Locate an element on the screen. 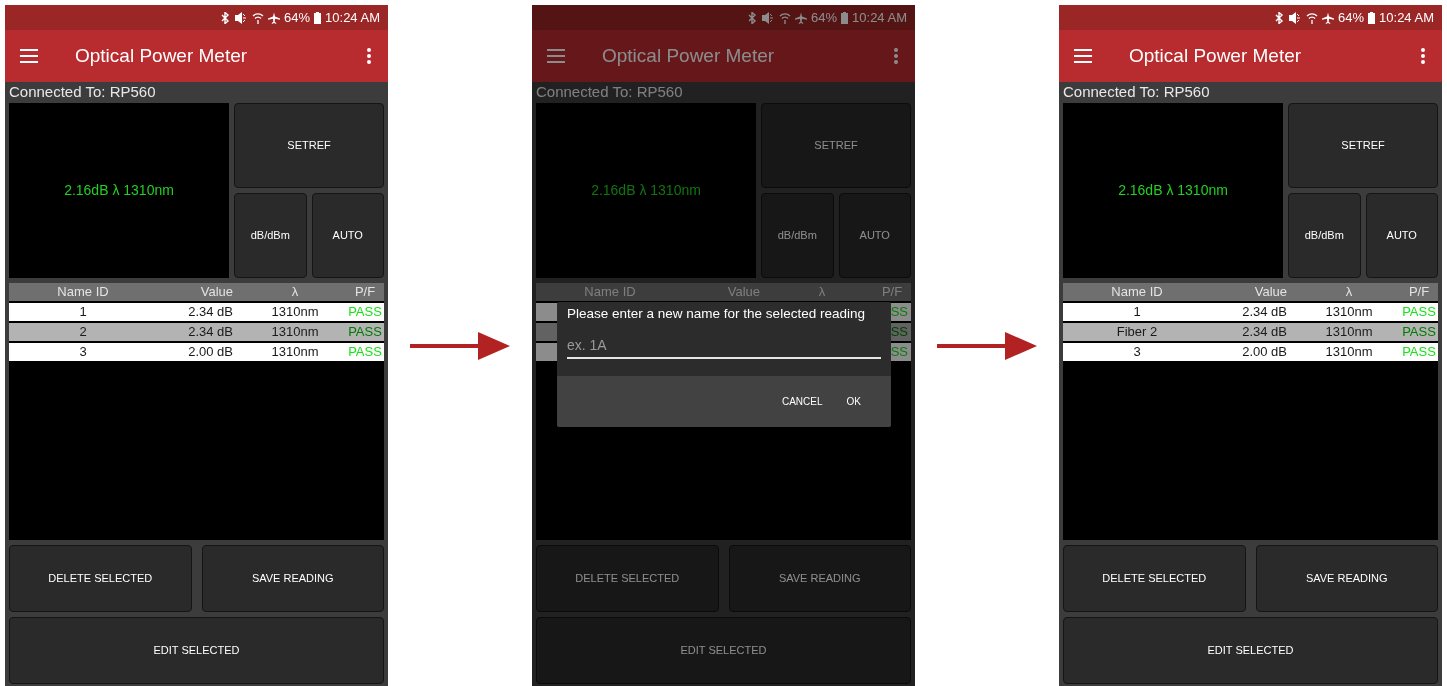 This screenshot has height=686, width=1447. dialog-message: Please enter a new name for the selected reading is located at coordinates (716, 314).